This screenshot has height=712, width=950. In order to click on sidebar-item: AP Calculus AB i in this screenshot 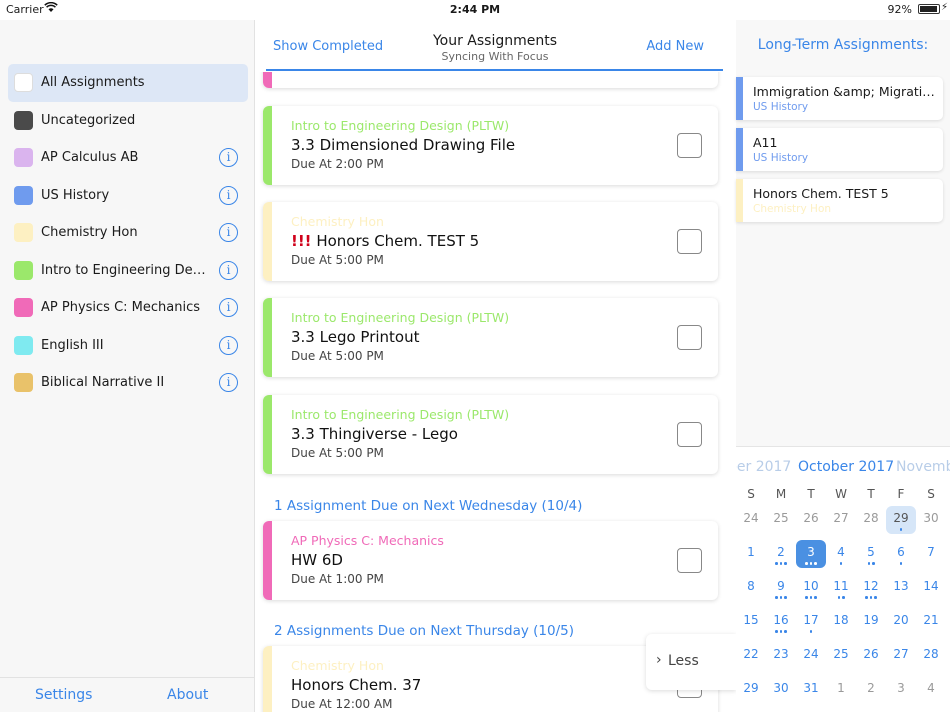, I will do `click(128, 158)`.